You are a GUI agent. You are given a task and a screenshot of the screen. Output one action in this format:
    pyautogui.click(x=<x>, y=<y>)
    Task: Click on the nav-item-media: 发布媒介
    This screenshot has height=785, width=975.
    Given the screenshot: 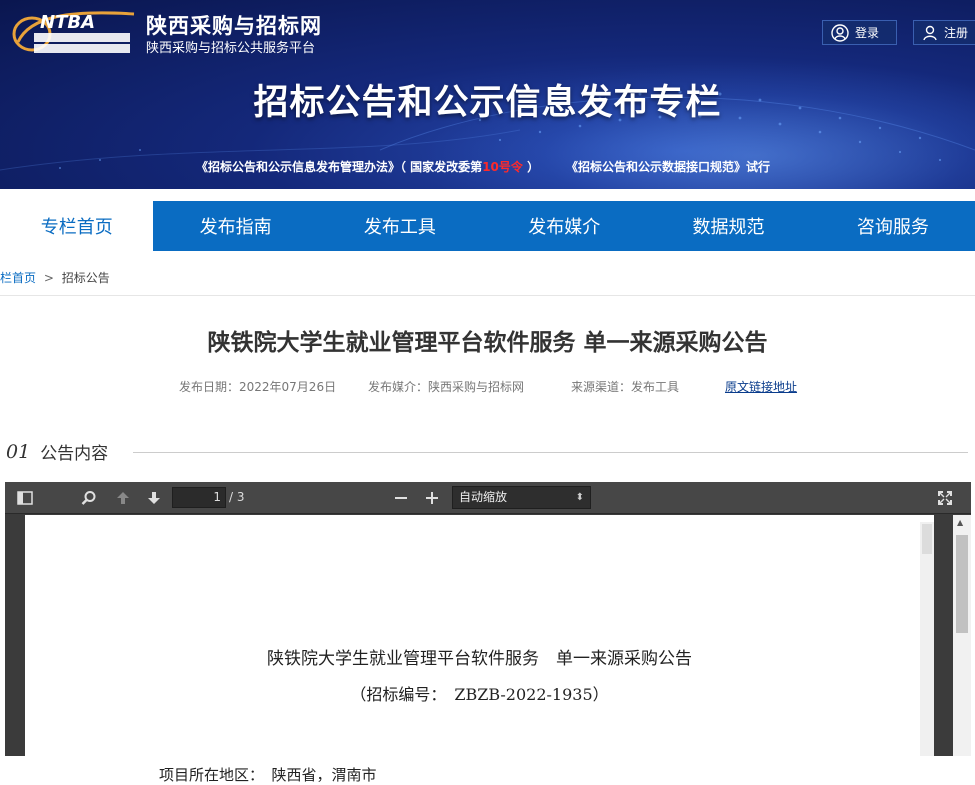 What is the action you would take?
    pyautogui.click(x=564, y=226)
    